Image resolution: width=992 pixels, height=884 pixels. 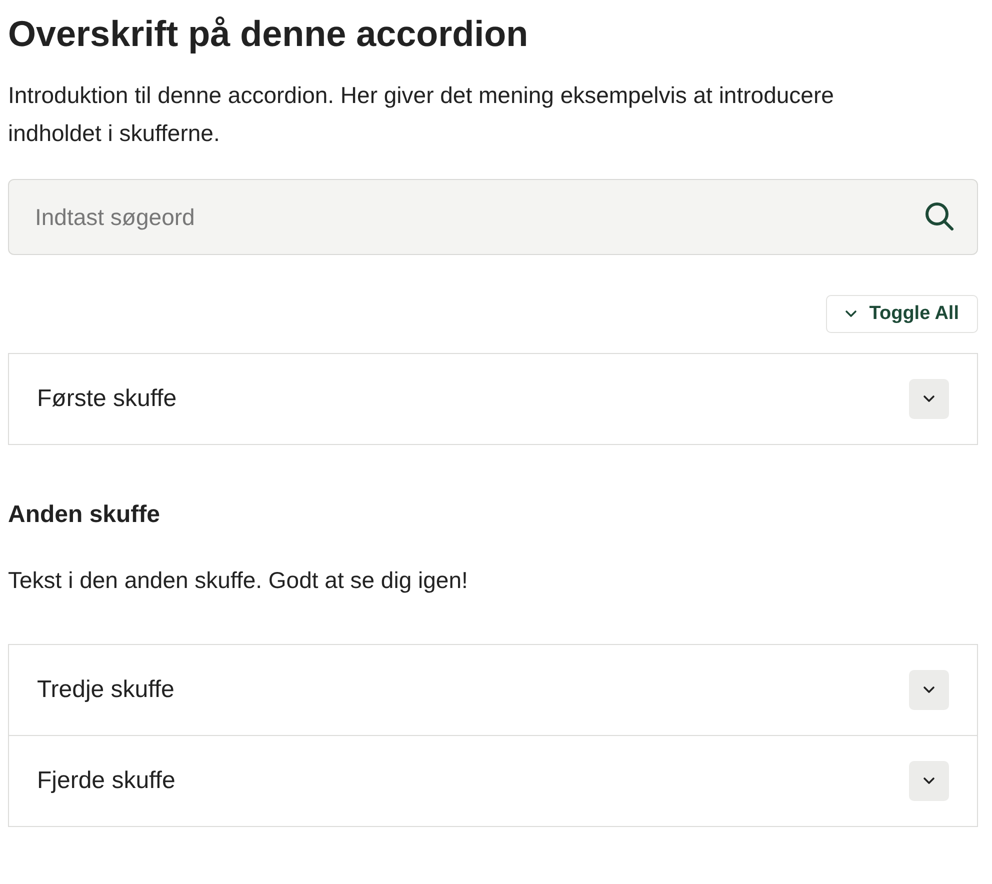 What do you see at coordinates (493, 690) in the screenshot?
I see `accordion-item: Tredje skuffe` at bounding box center [493, 690].